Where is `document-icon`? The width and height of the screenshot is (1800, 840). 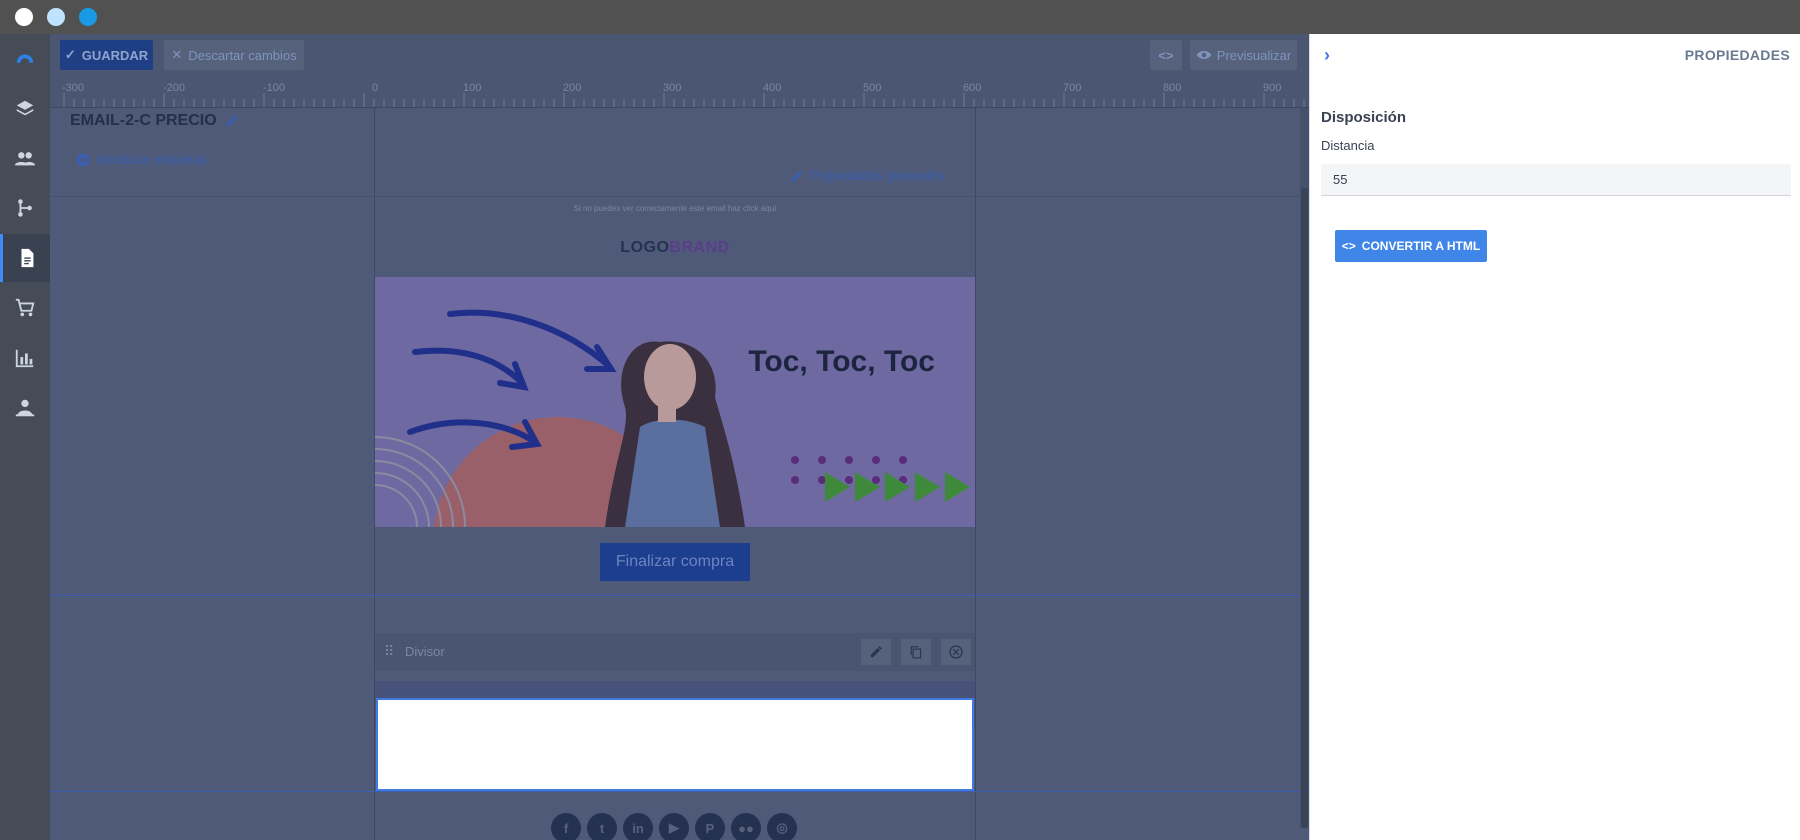
document-icon is located at coordinates (25, 258).